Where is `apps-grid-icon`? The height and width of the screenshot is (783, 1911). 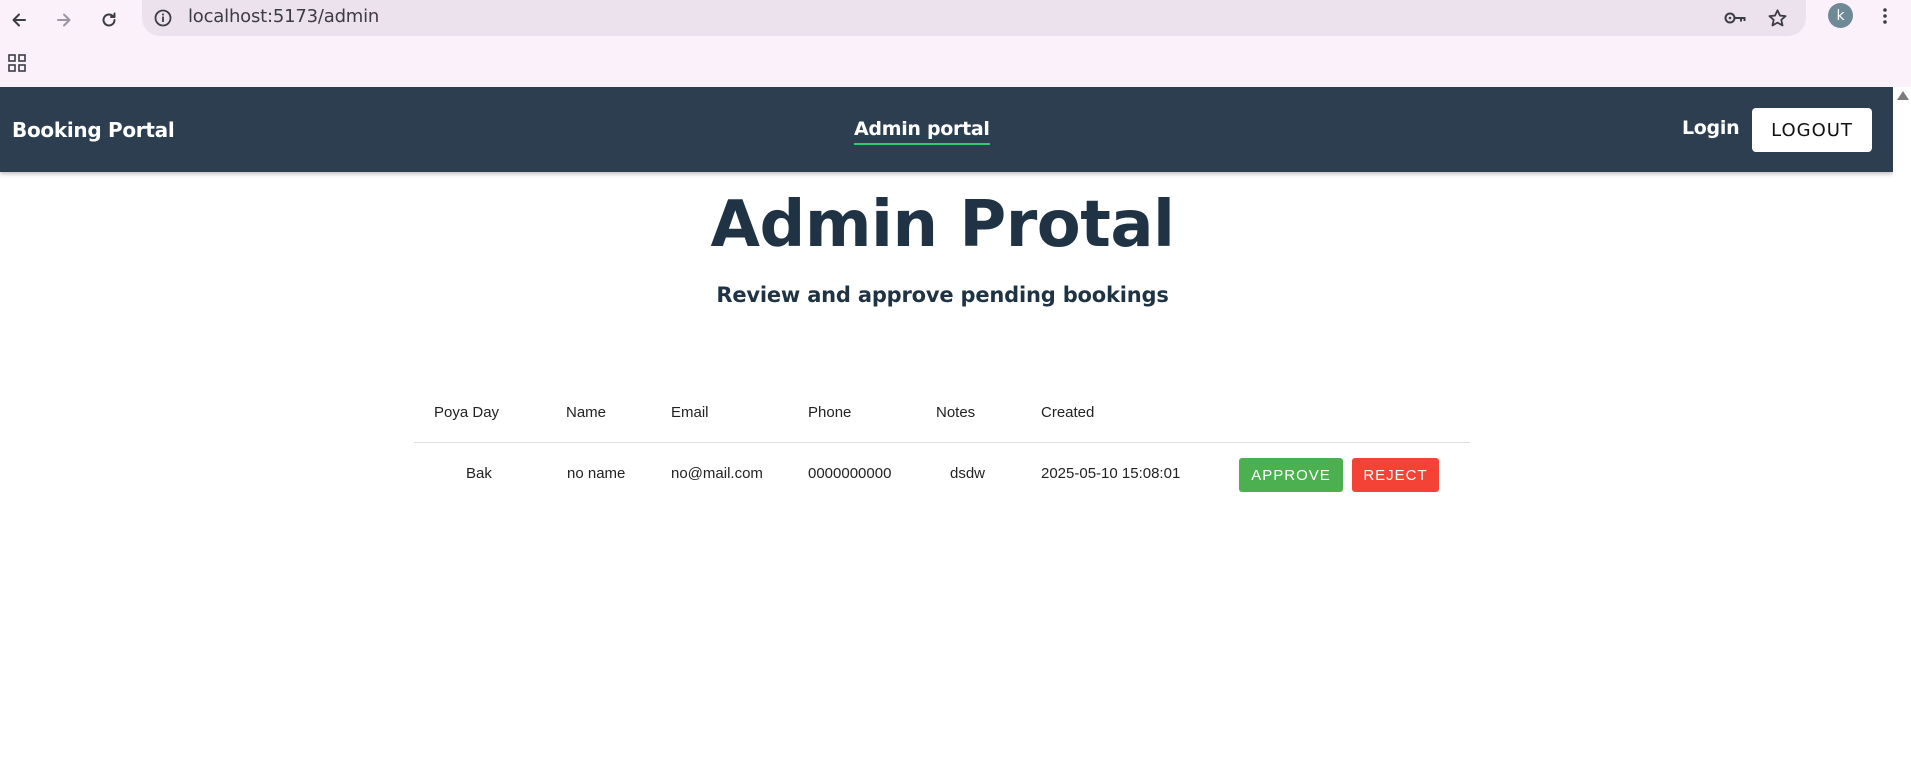 apps-grid-icon is located at coordinates (17, 63).